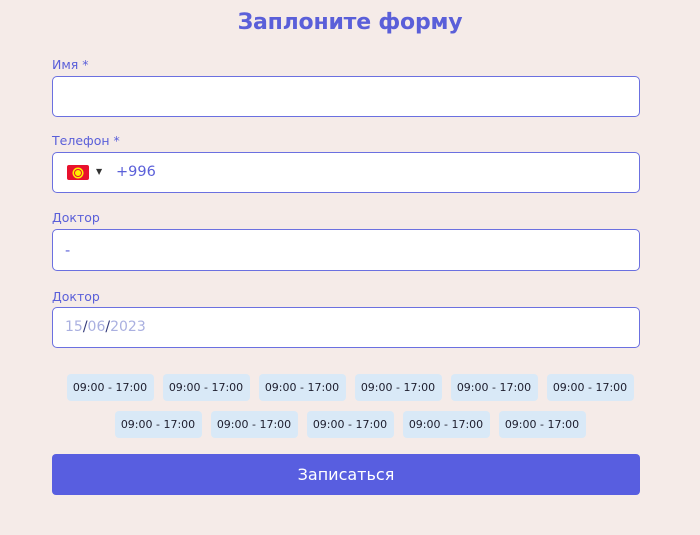  Describe the element at coordinates (128, 327) in the screenshot. I see `date-year: 2023` at that location.